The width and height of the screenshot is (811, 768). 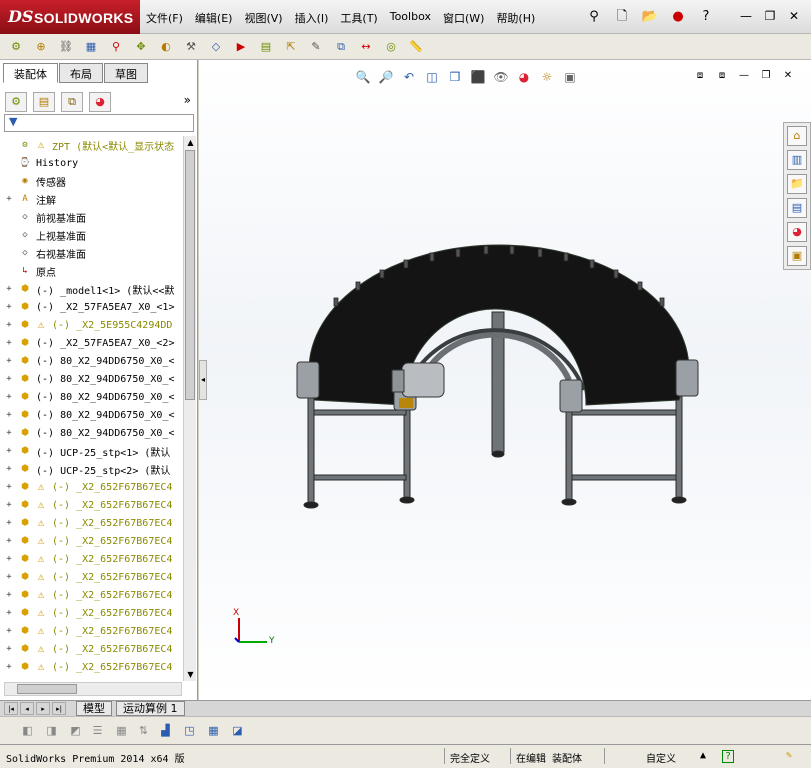 I want to click on minimize-button: —, so click(x=746, y=16).